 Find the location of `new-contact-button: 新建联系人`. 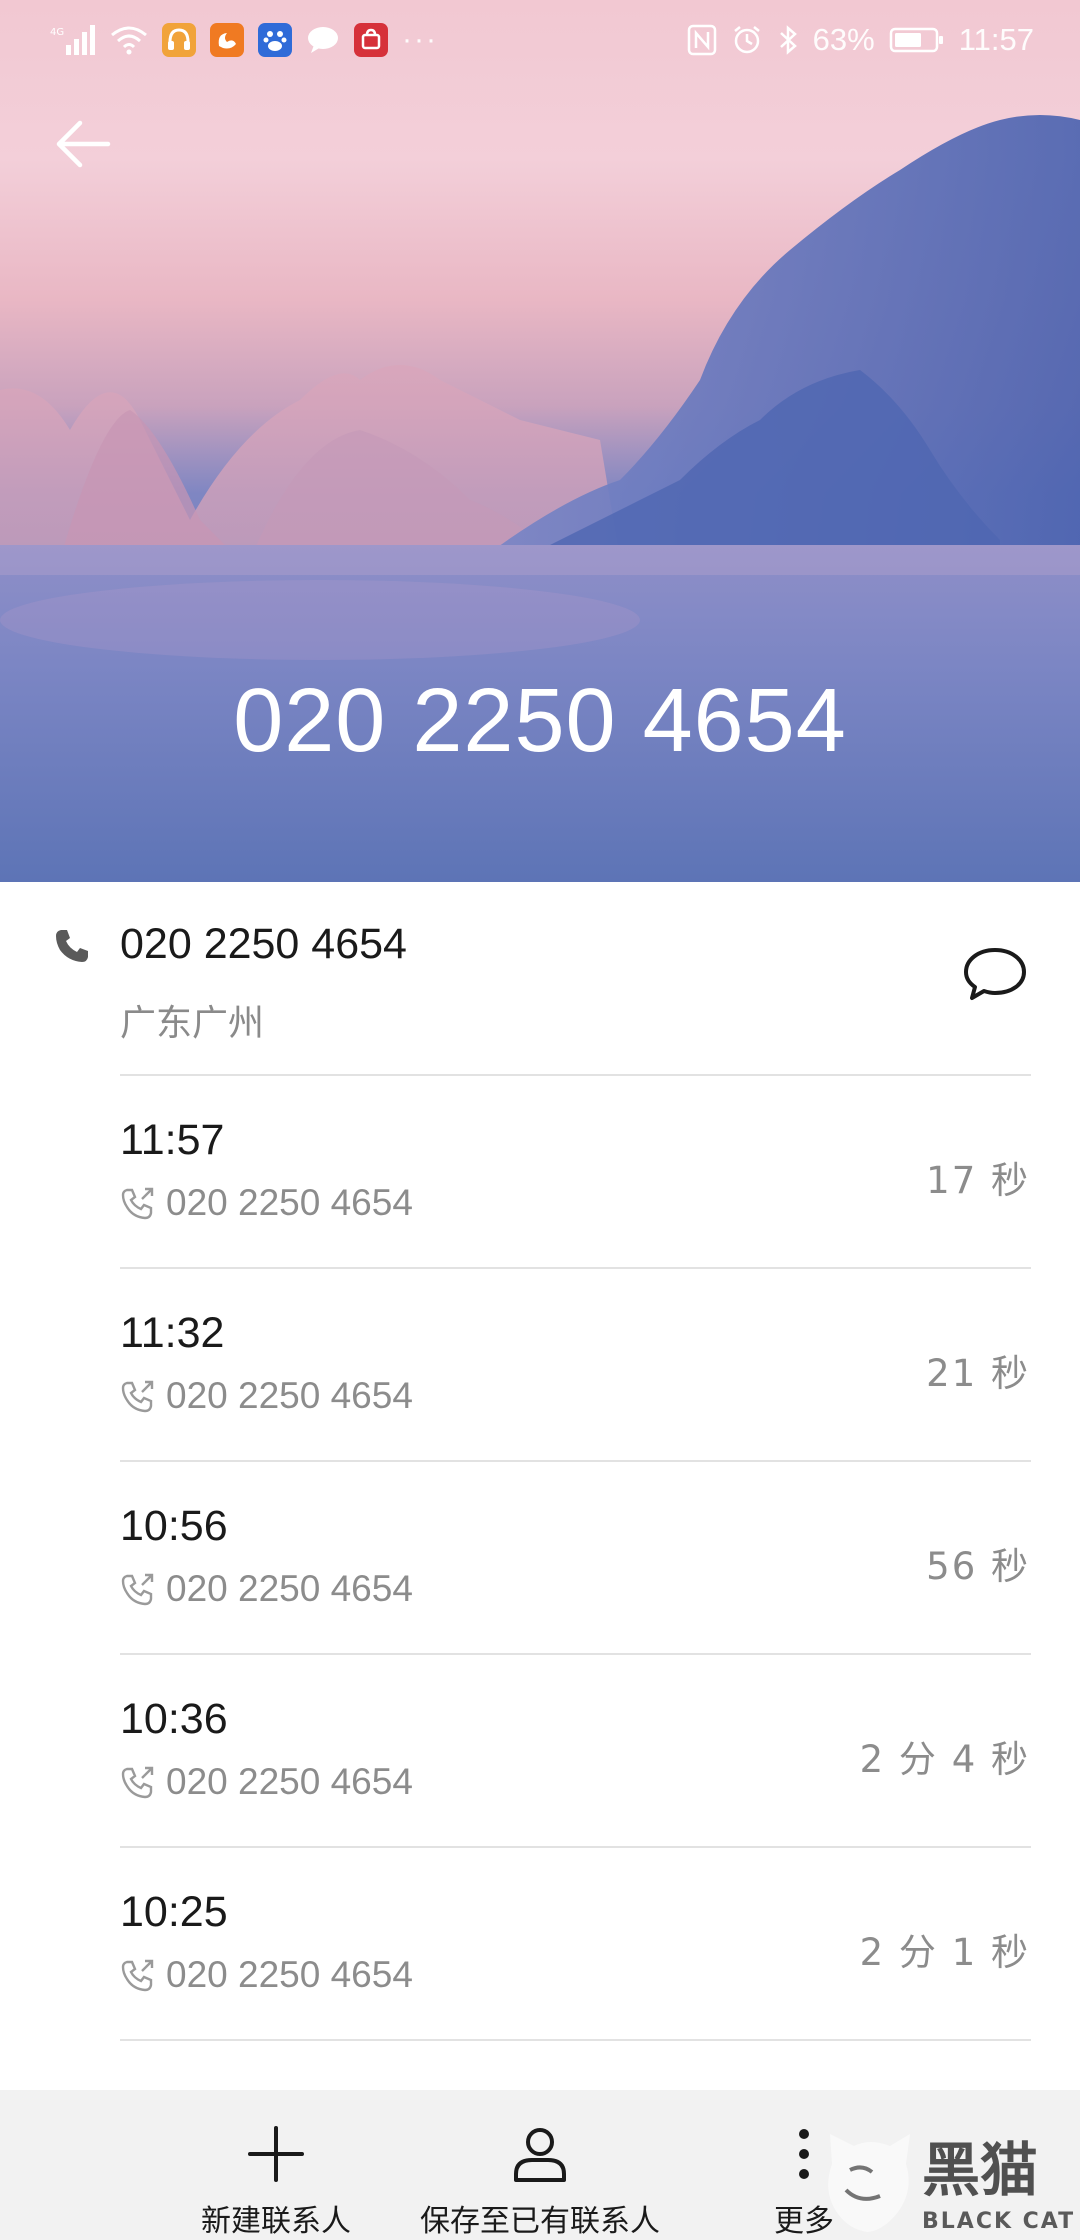

new-contact-button: 新建联系人 is located at coordinates (276, 2165).